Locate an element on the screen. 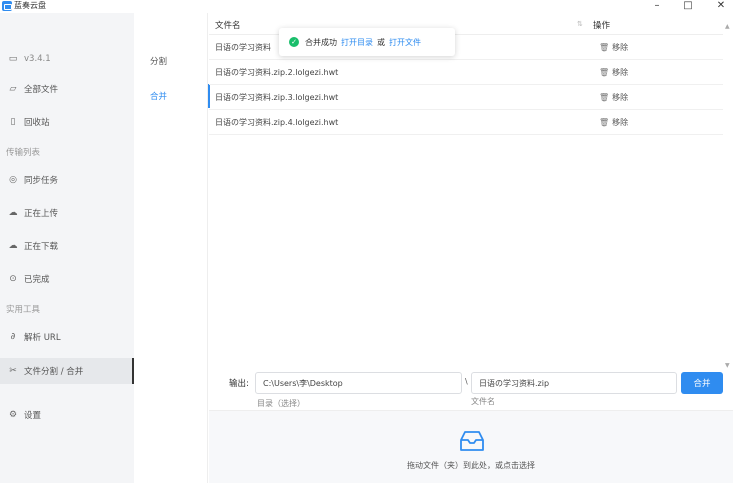 This screenshot has width=733, height=483. sidebar-item-label: 设置 is located at coordinates (33, 416).